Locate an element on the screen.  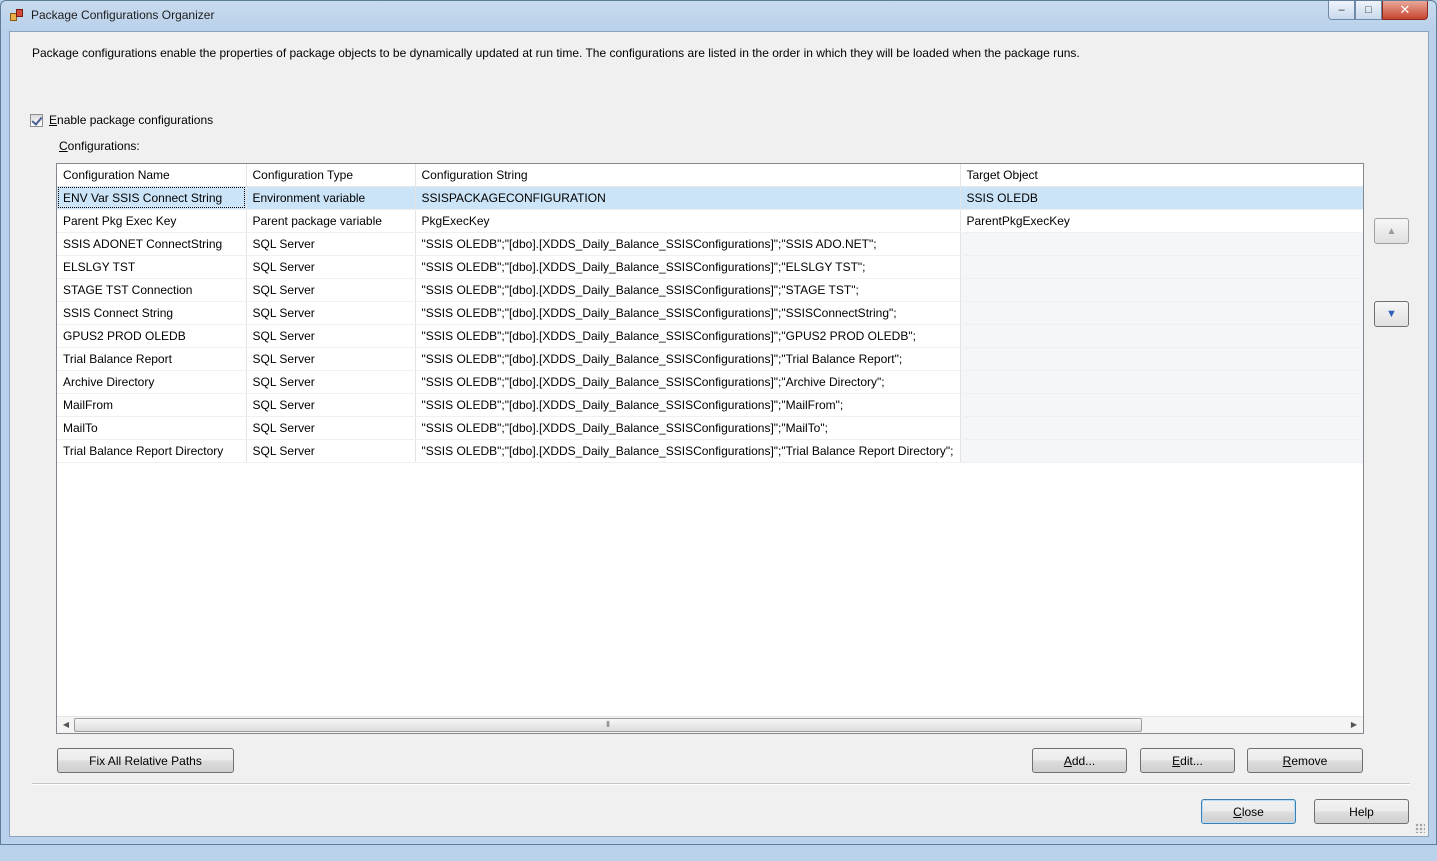
enable-configurations-option: Enable package configurations is located at coordinates (121, 120).